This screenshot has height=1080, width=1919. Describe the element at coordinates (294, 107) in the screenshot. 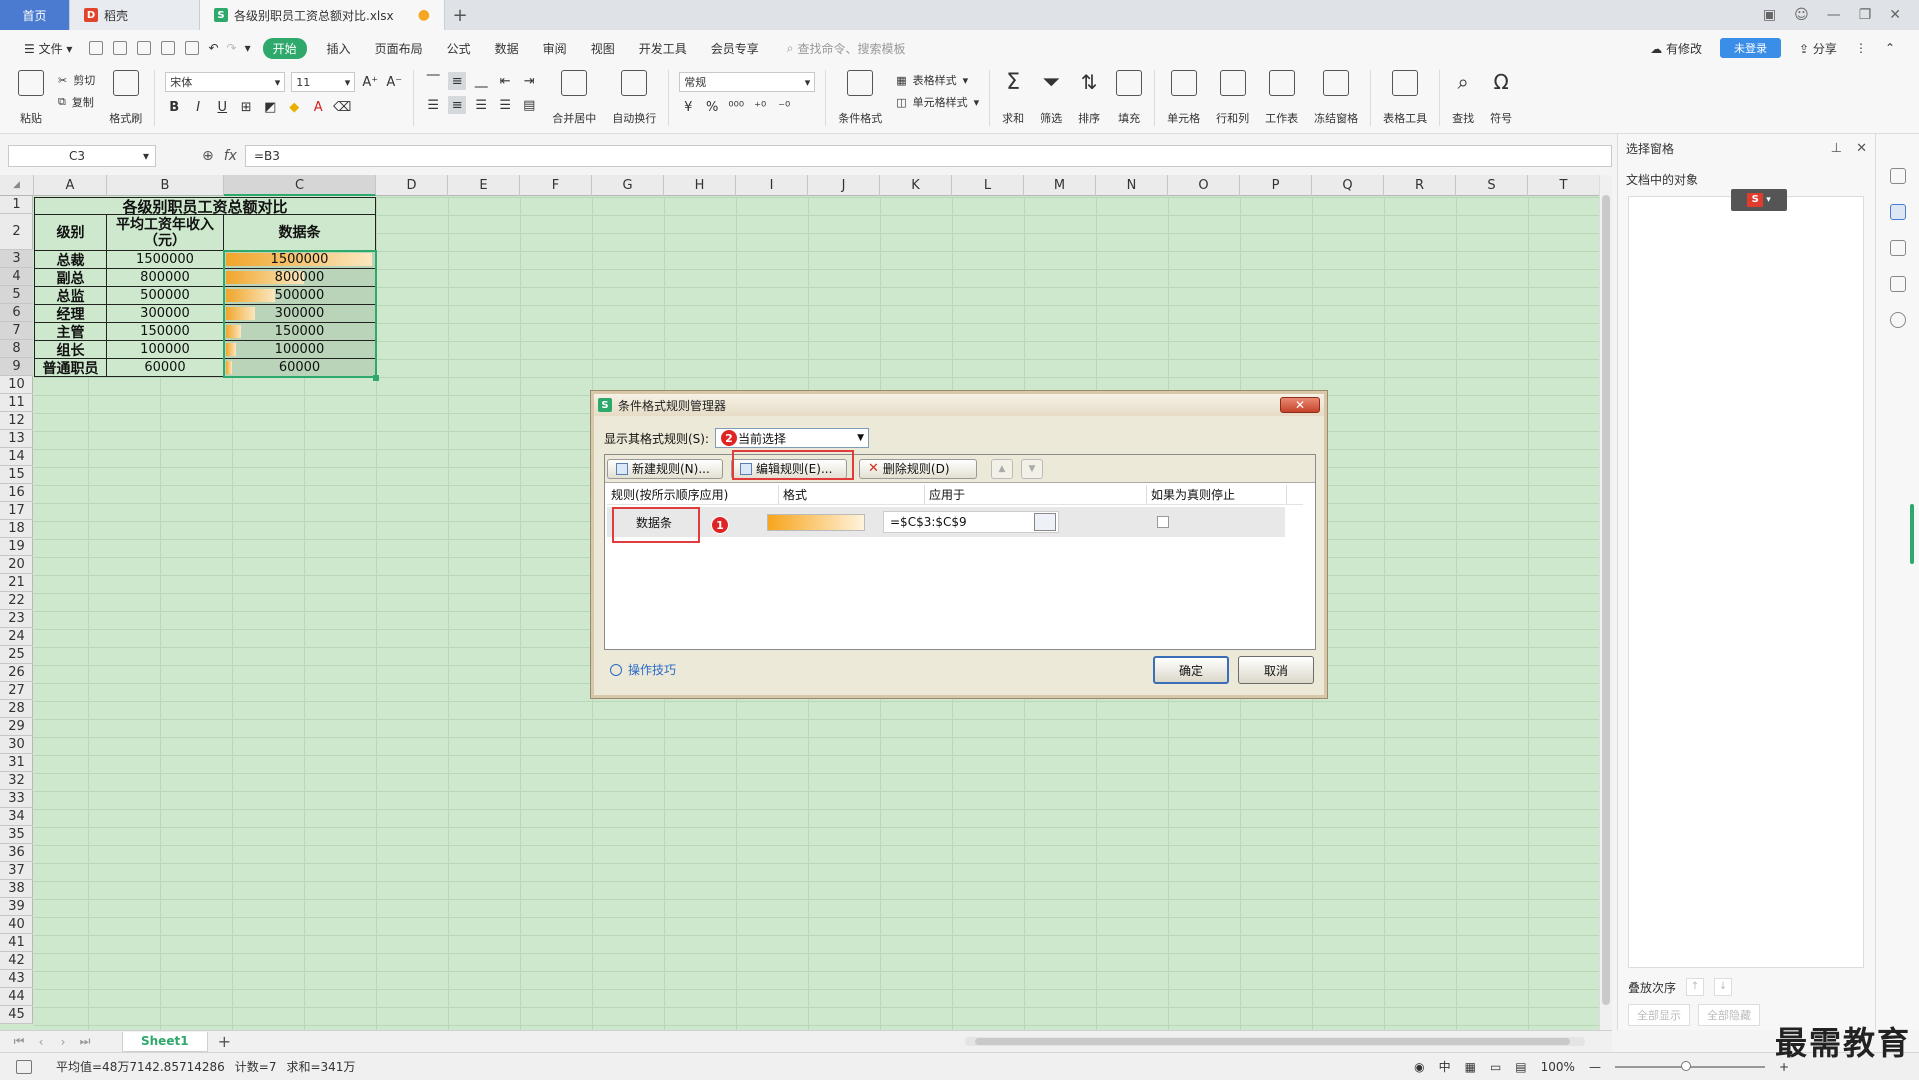

I see `fill-color-icon: ◆` at that location.